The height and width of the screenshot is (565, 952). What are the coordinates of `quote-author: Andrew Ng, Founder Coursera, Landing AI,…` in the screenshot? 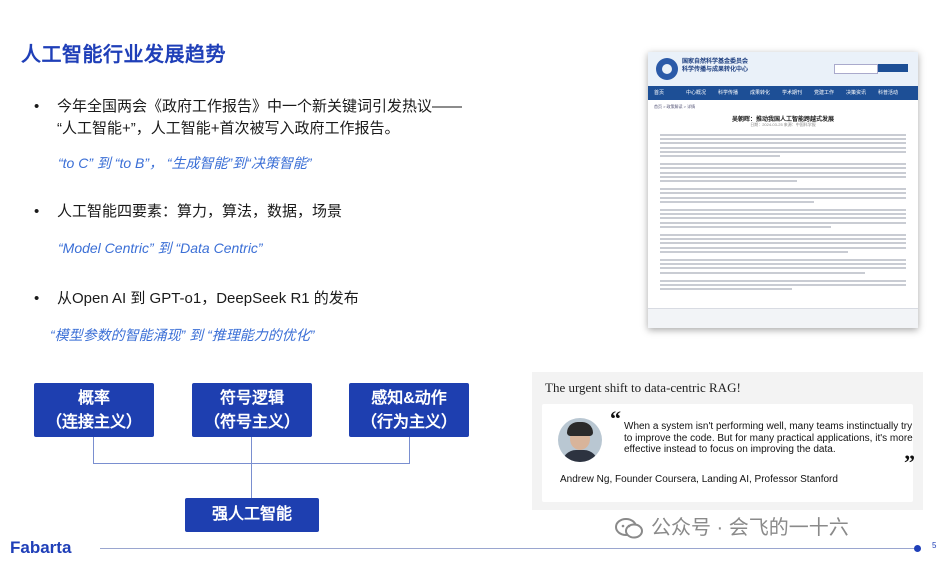 It's located at (699, 479).